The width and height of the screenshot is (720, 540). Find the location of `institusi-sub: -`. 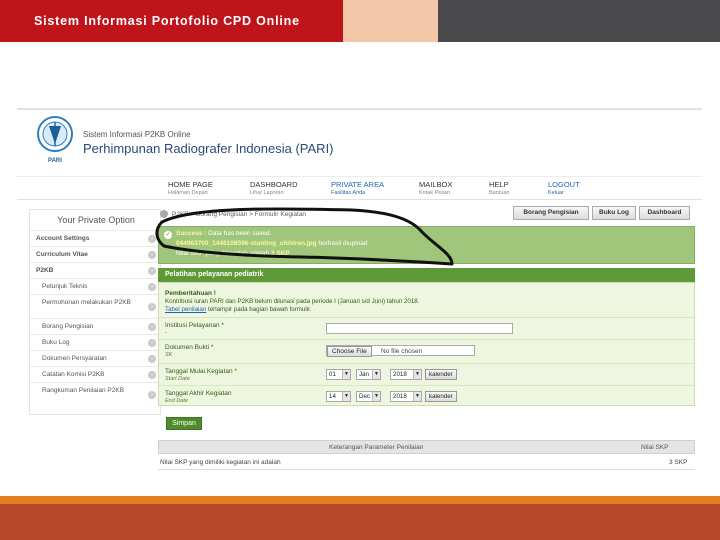

institusi-sub: - is located at coordinates (166, 333).